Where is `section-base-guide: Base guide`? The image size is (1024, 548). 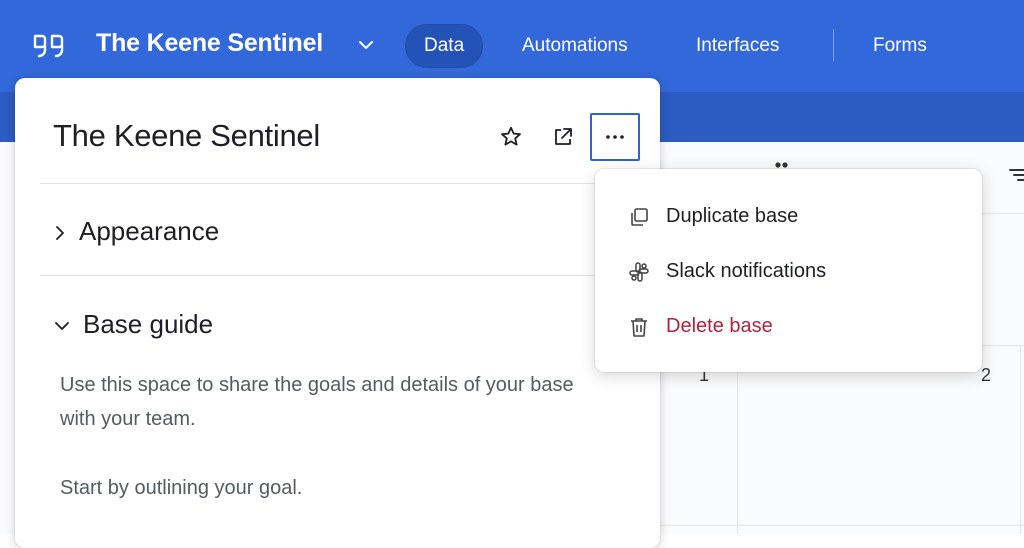
section-base-guide: Base guide is located at coordinates (133, 324).